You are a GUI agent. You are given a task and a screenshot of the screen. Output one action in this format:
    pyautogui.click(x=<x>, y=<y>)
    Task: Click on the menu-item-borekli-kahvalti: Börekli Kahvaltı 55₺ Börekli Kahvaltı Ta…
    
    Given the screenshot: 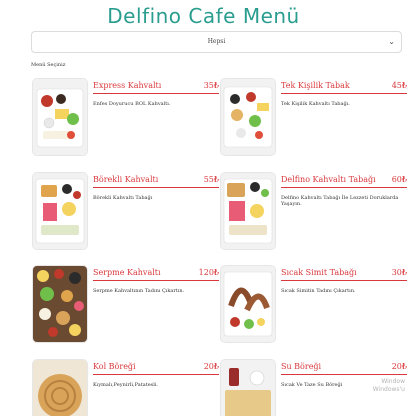 What is the action you would take?
    pyautogui.click(x=126, y=211)
    